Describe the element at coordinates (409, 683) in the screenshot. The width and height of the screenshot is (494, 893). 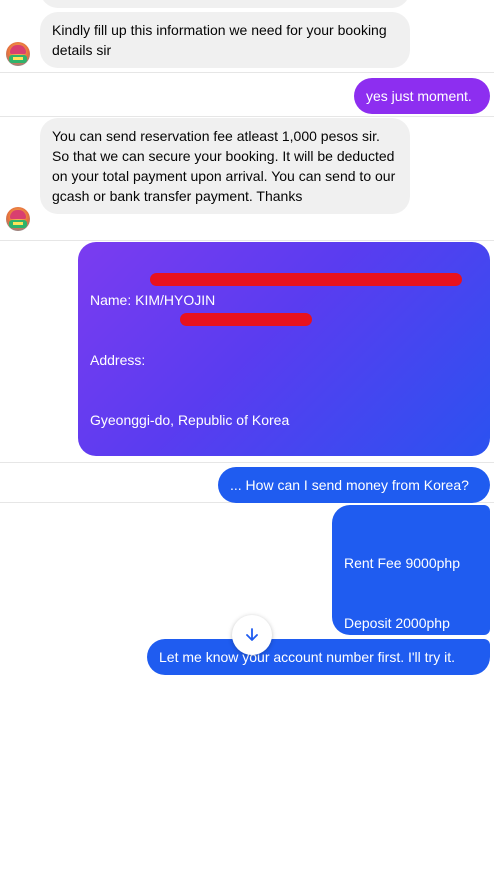
I see `delivery-fee: Delivery Fee 350php` at that location.